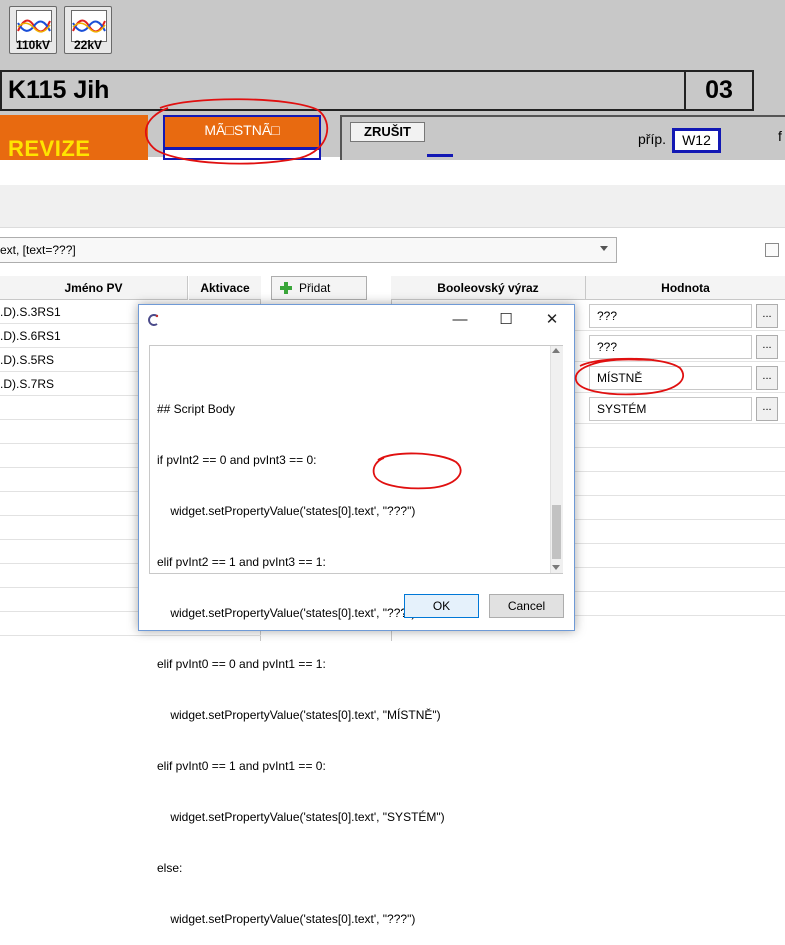 The width and height of the screenshot is (785, 945). I want to click on toolbar-button-110kv: 110kV, so click(33, 30).